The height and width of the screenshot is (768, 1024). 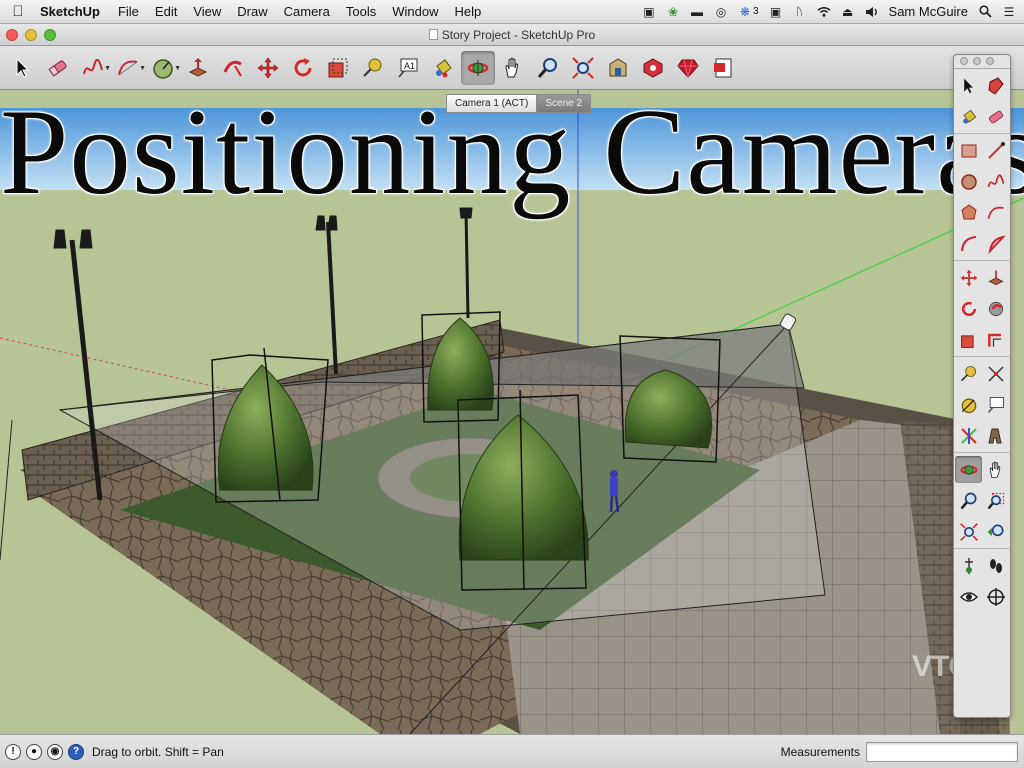 I want to click on cloud-sync-icon: ❋, so click(x=745, y=12).